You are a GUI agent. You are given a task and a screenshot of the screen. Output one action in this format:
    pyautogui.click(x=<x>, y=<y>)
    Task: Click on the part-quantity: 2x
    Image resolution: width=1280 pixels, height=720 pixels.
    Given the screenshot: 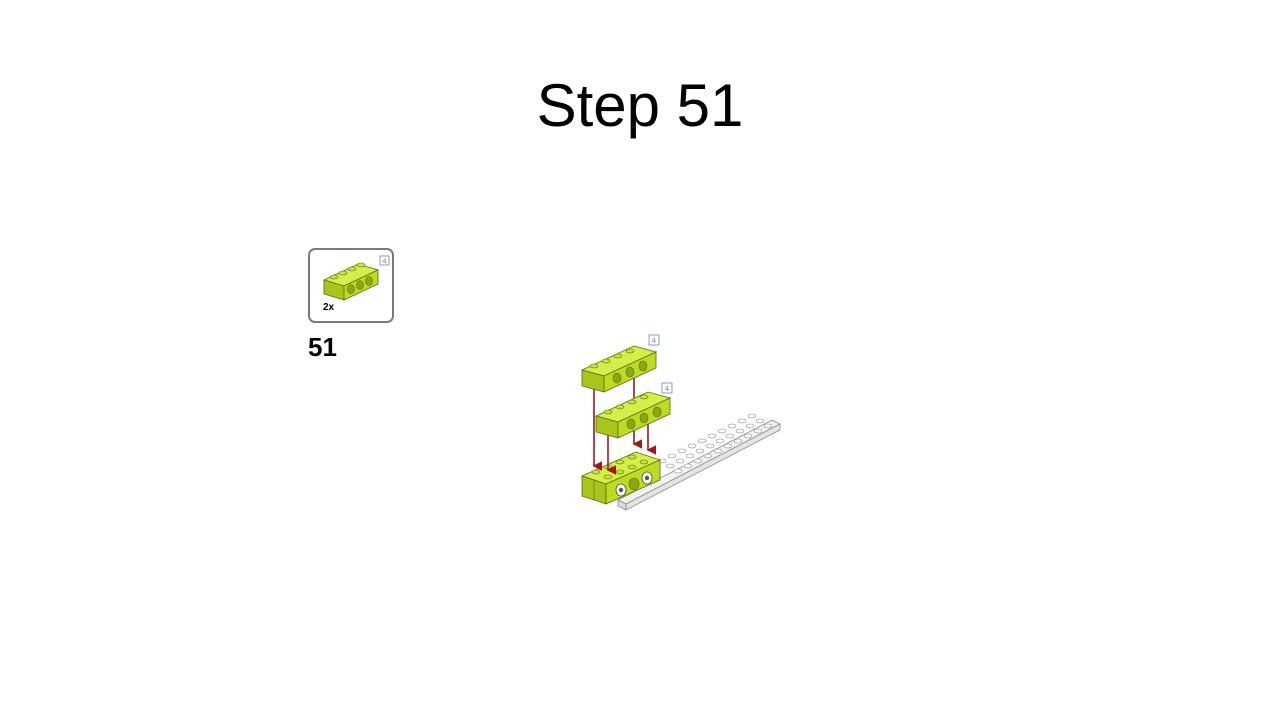 What is the action you would take?
    pyautogui.click(x=329, y=307)
    